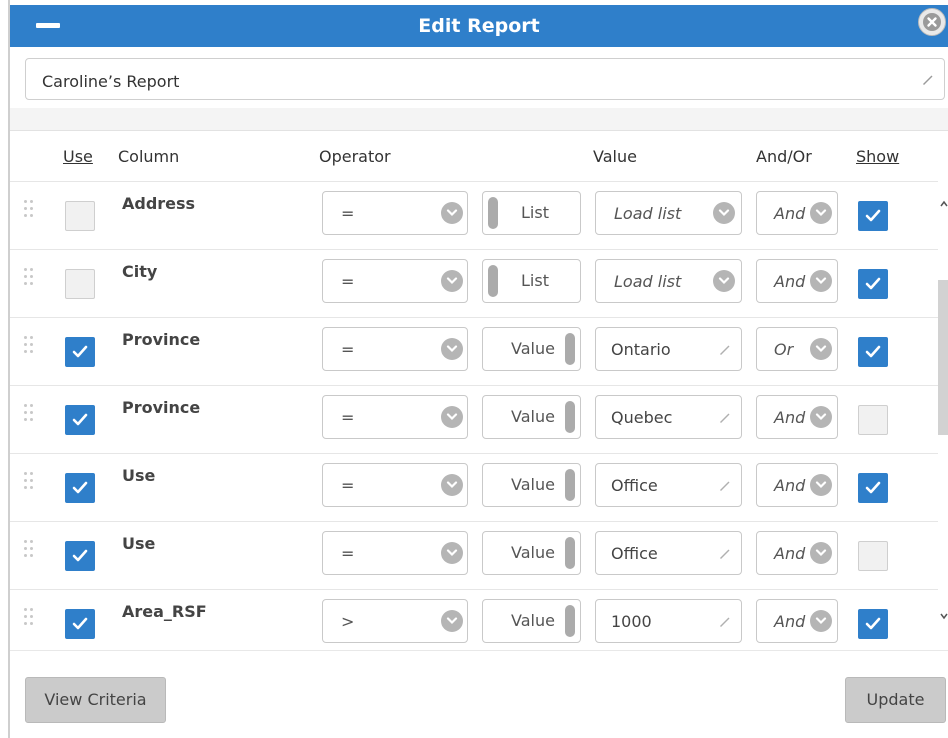  What do you see at coordinates (479, 650) in the screenshot?
I see `footer-divider` at bounding box center [479, 650].